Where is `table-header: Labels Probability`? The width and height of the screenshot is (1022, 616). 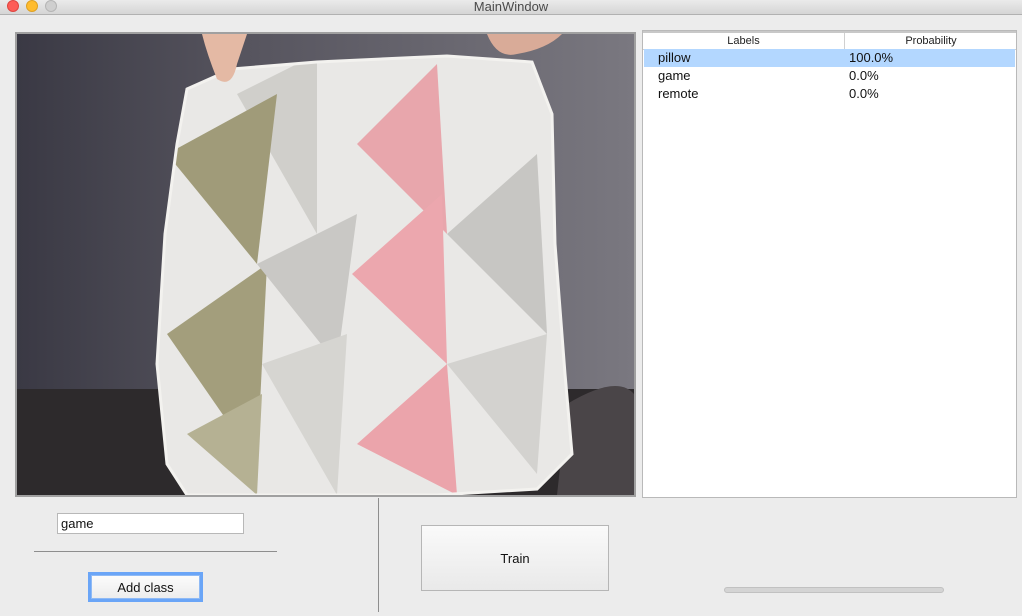
table-header: Labels Probability is located at coordinates (829, 40).